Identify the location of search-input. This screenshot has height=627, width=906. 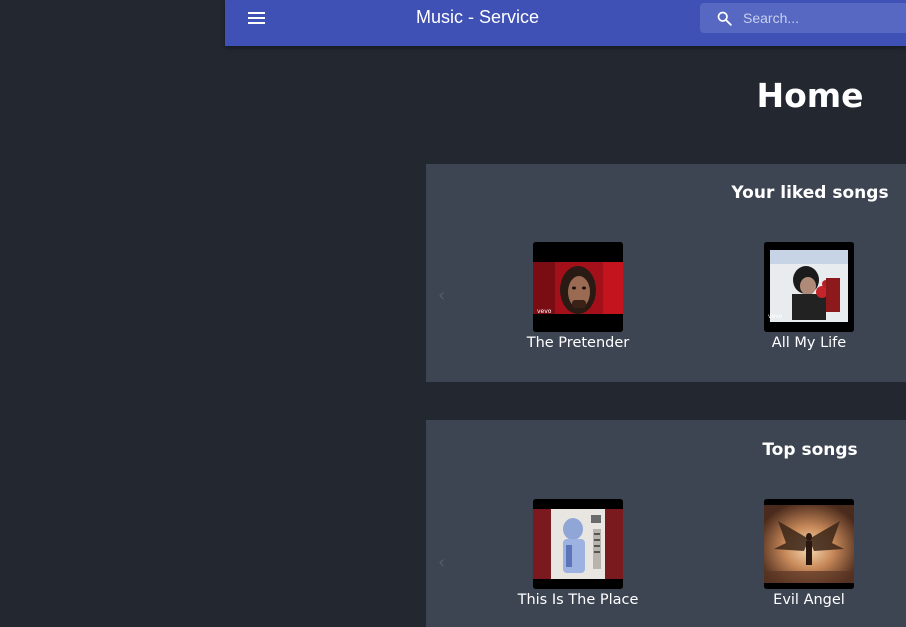
(823, 18).